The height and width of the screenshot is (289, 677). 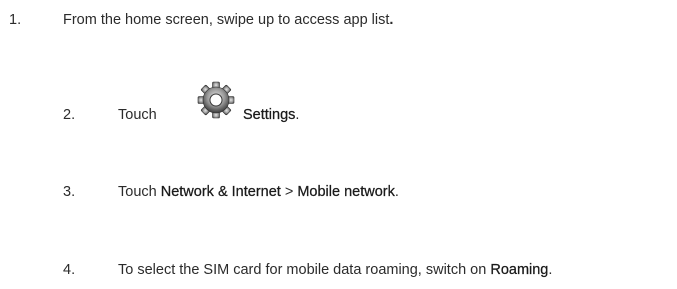 What do you see at coordinates (346, 192) in the screenshot?
I see `mobile-network-label: Mobile network` at bounding box center [346, 192].